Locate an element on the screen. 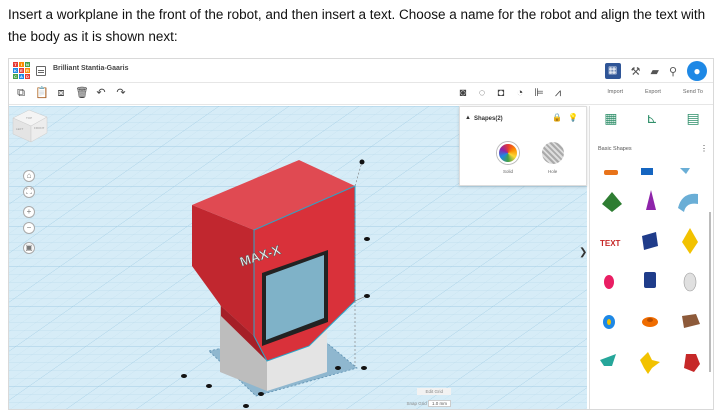 The image size is (722, 417). shape-star-gold-icon is located at coordinates (650, 363).